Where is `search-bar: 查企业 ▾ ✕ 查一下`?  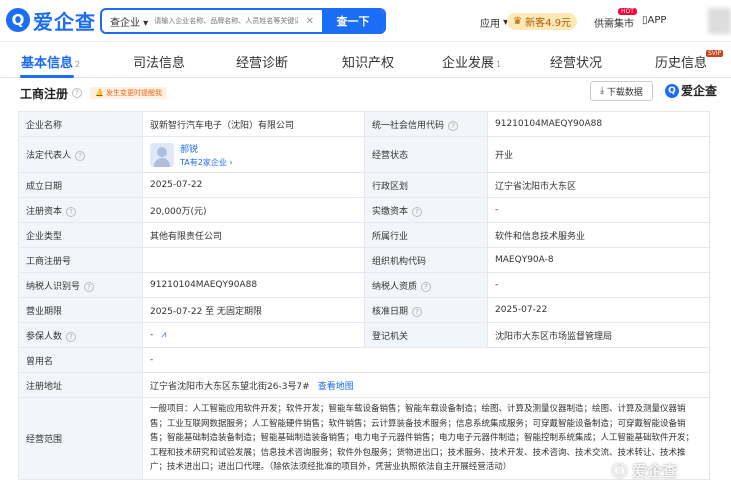 search-bar: 查企业 ▾ ✕ 查一下 is located at coordinates (243, 21).